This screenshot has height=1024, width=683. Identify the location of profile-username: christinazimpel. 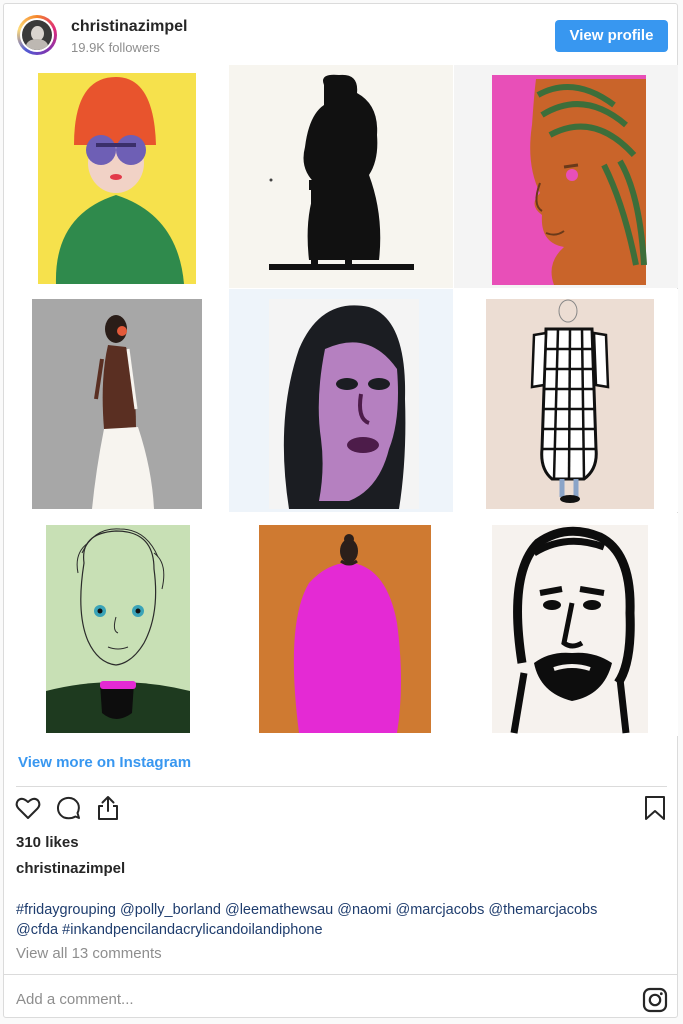
(129, 27).